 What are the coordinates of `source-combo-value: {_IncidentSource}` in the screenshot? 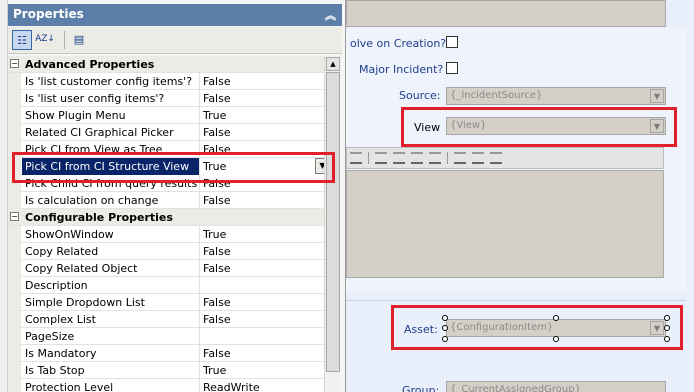 It's located at (496, 95).